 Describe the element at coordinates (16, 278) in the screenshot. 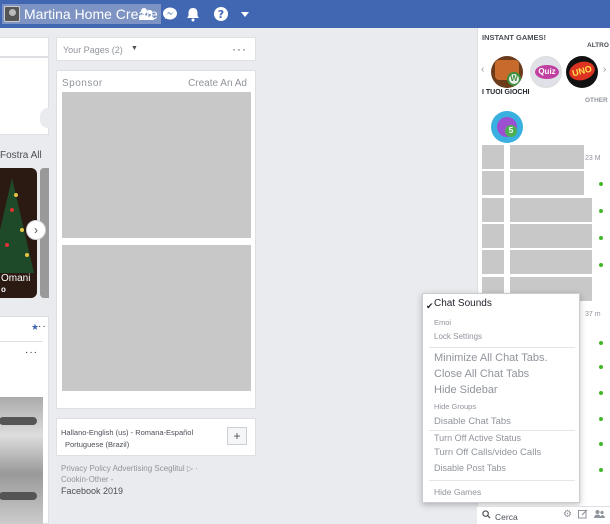

I see `photo-caption: Omani` at that location.